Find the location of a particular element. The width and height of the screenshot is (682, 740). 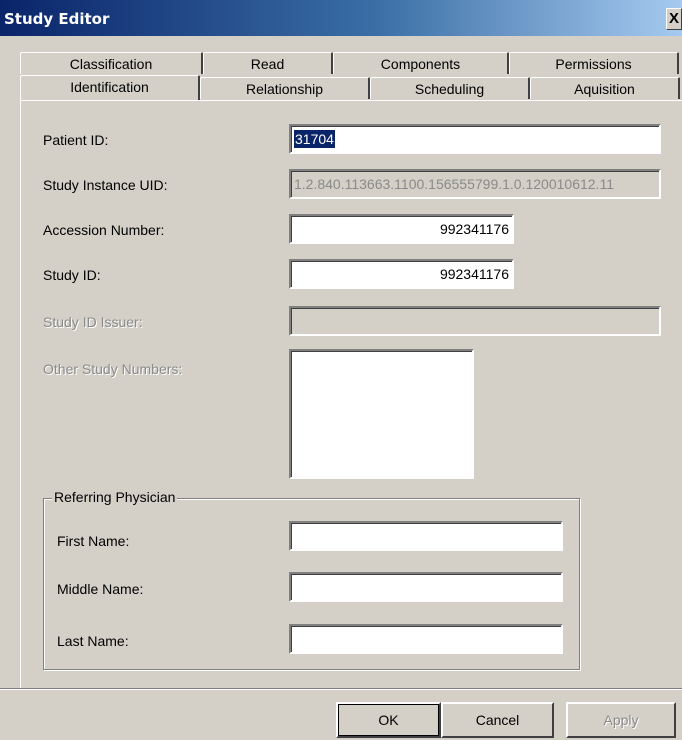

referring-physician-legend: Referring Physician is located at coordinates (115, 497).